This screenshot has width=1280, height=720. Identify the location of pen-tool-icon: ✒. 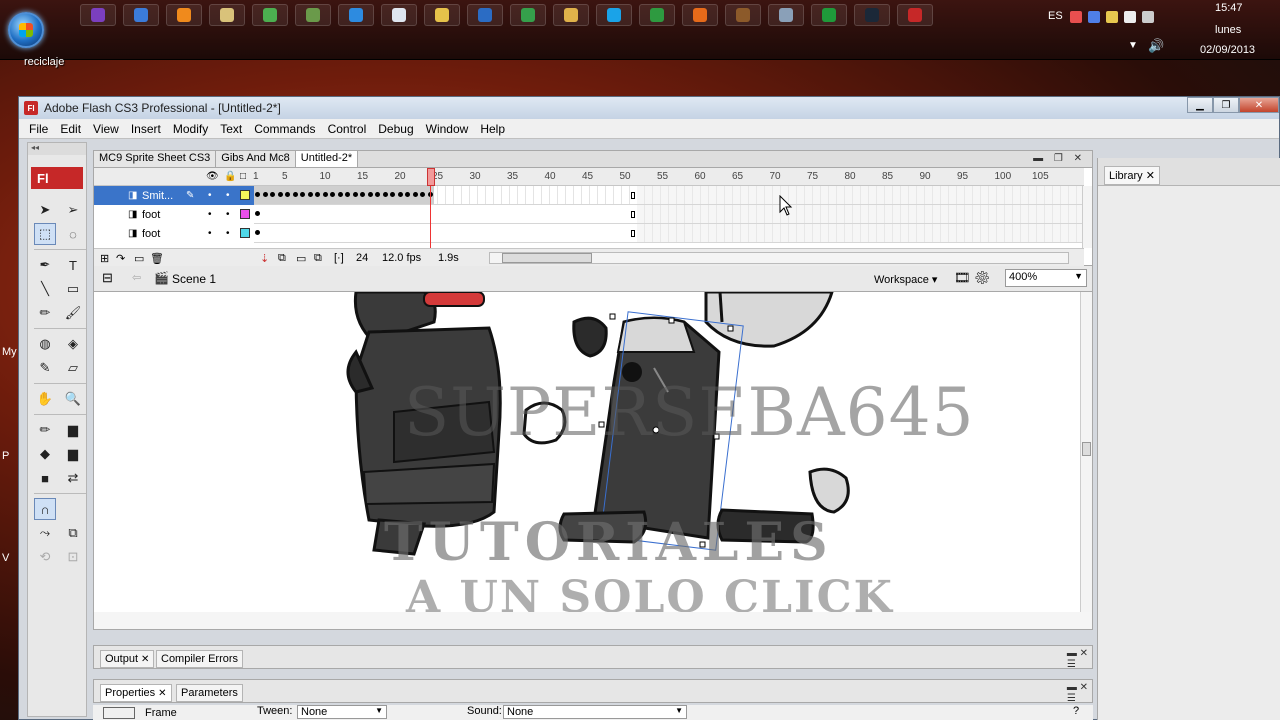
(45, 265).